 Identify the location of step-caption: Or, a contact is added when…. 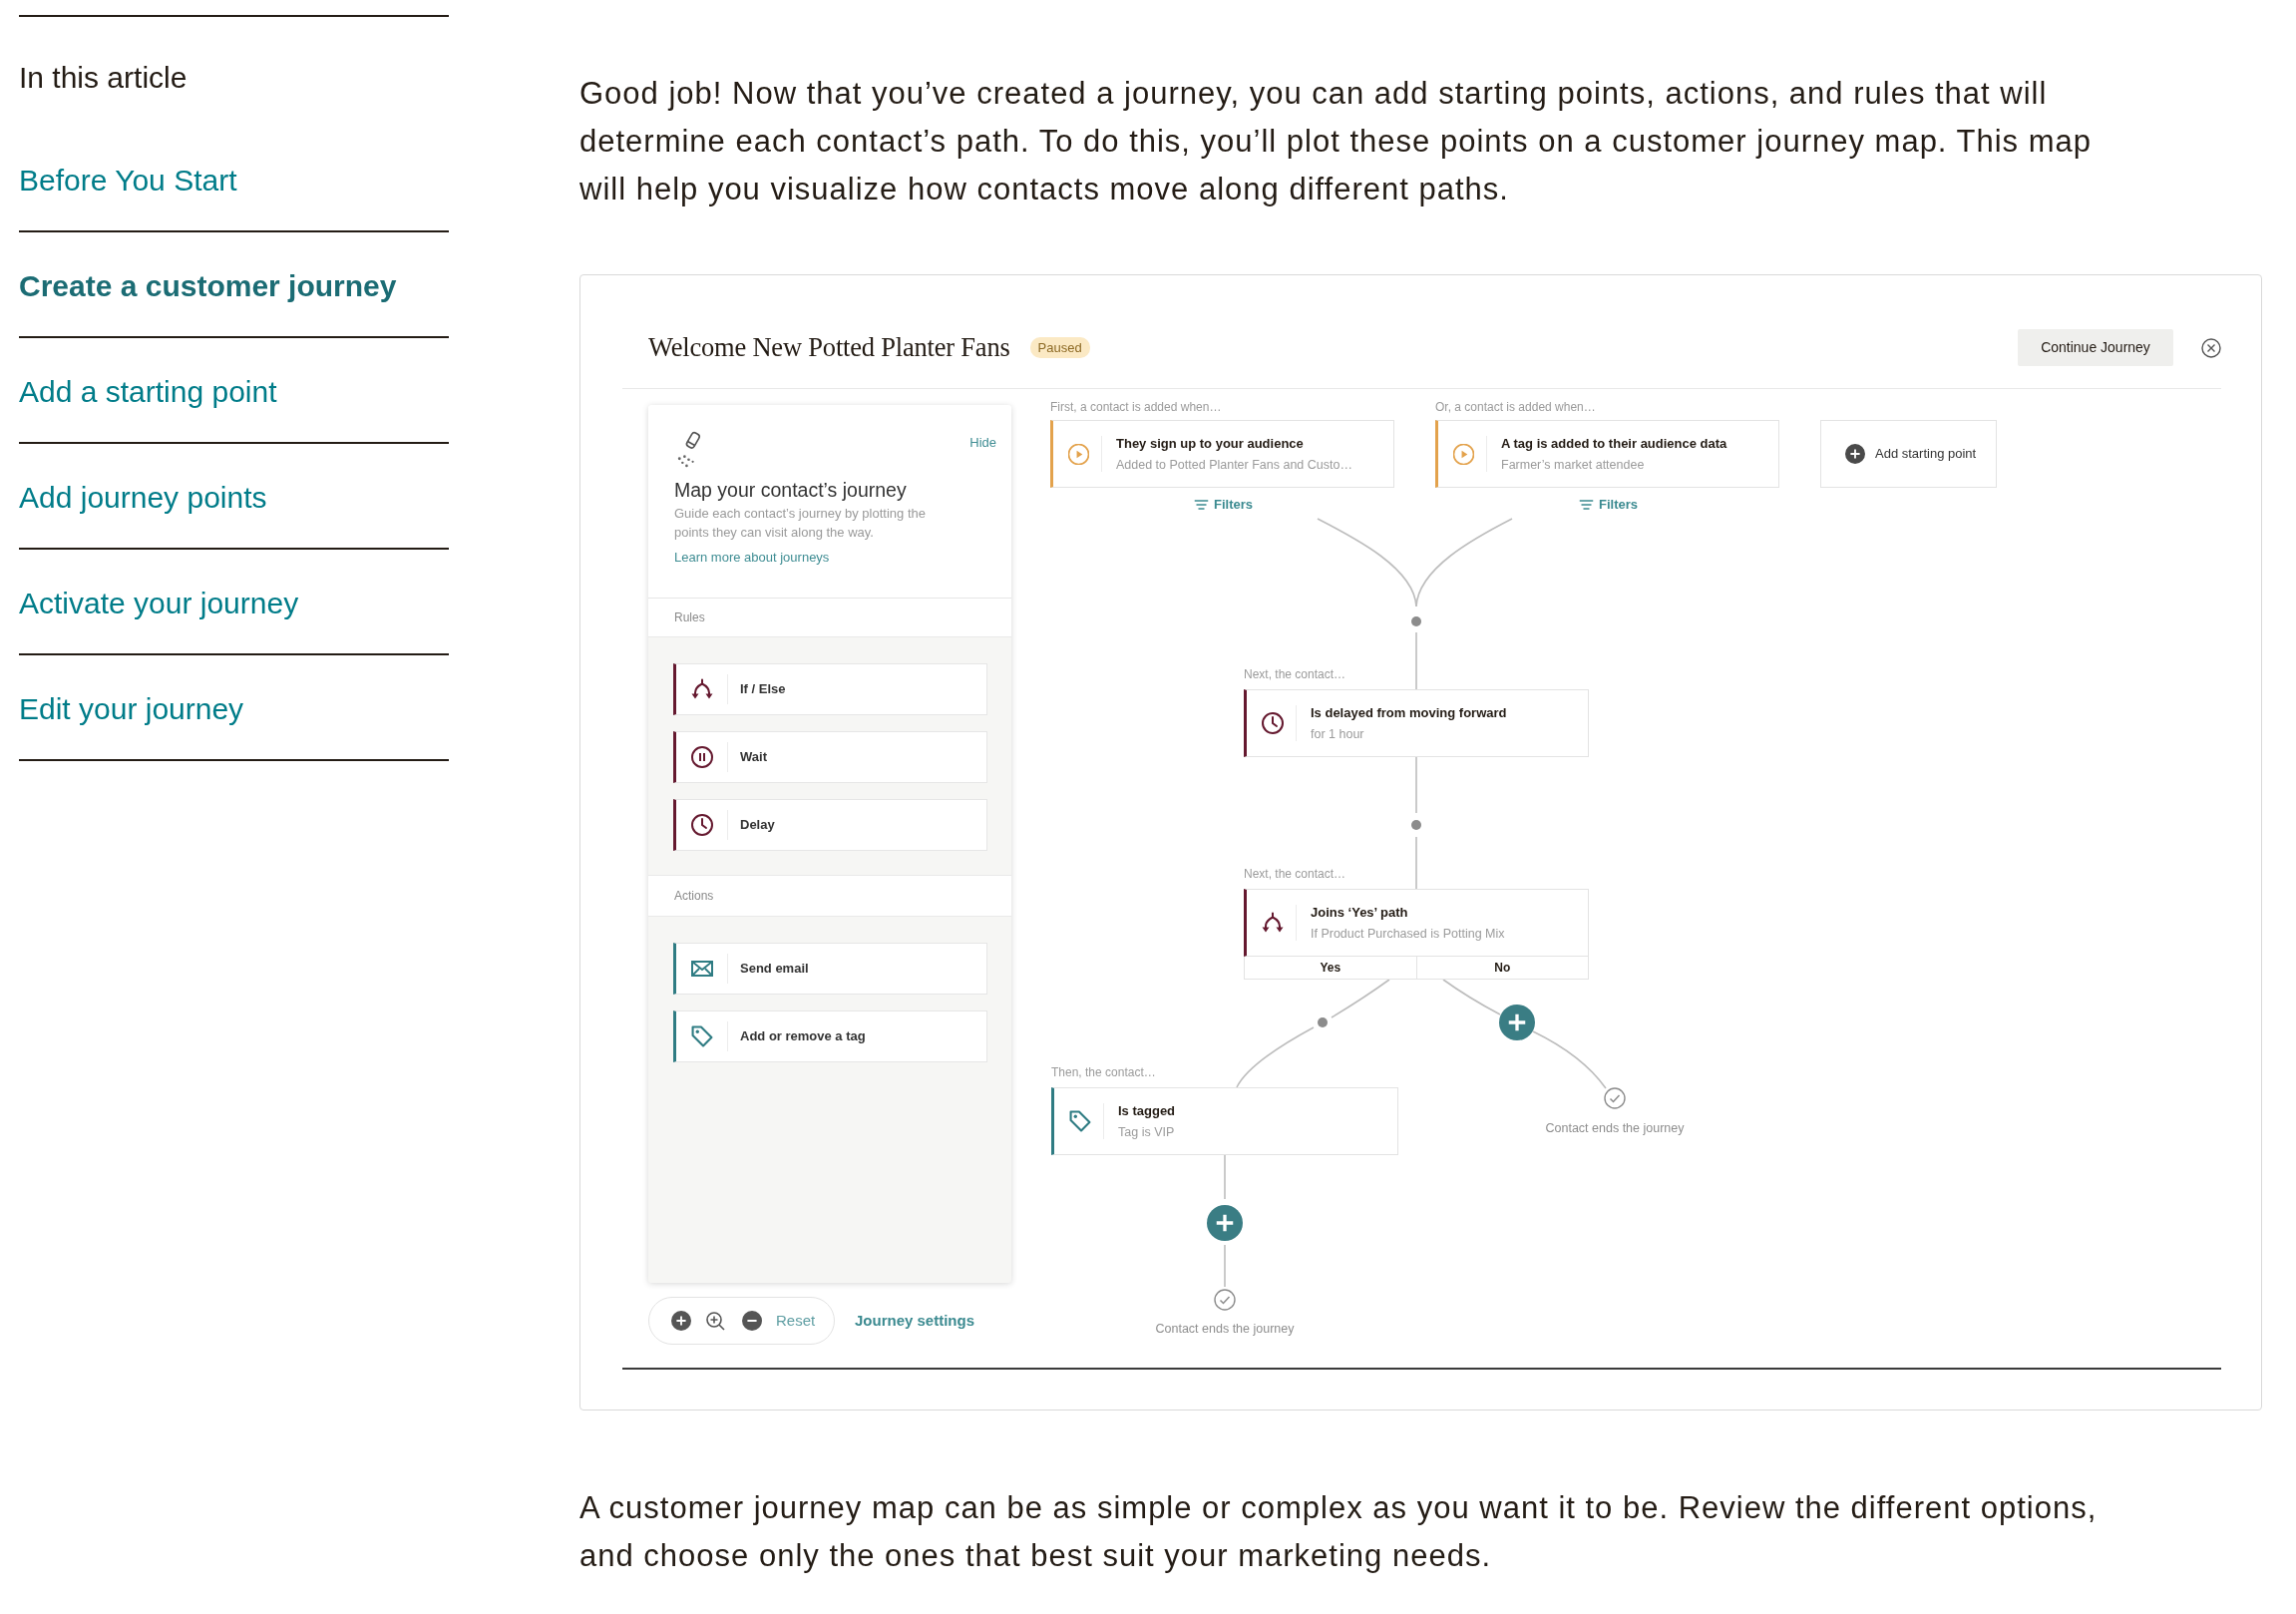
(1516, 408).